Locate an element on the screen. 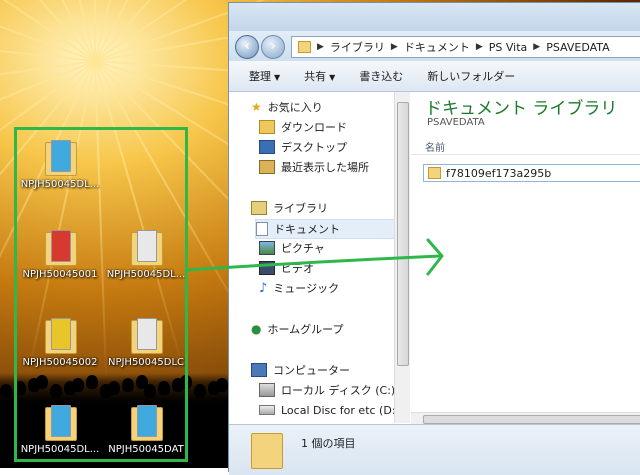  nav-music: ♪ ミュージック is located at coordinates (299, 288).